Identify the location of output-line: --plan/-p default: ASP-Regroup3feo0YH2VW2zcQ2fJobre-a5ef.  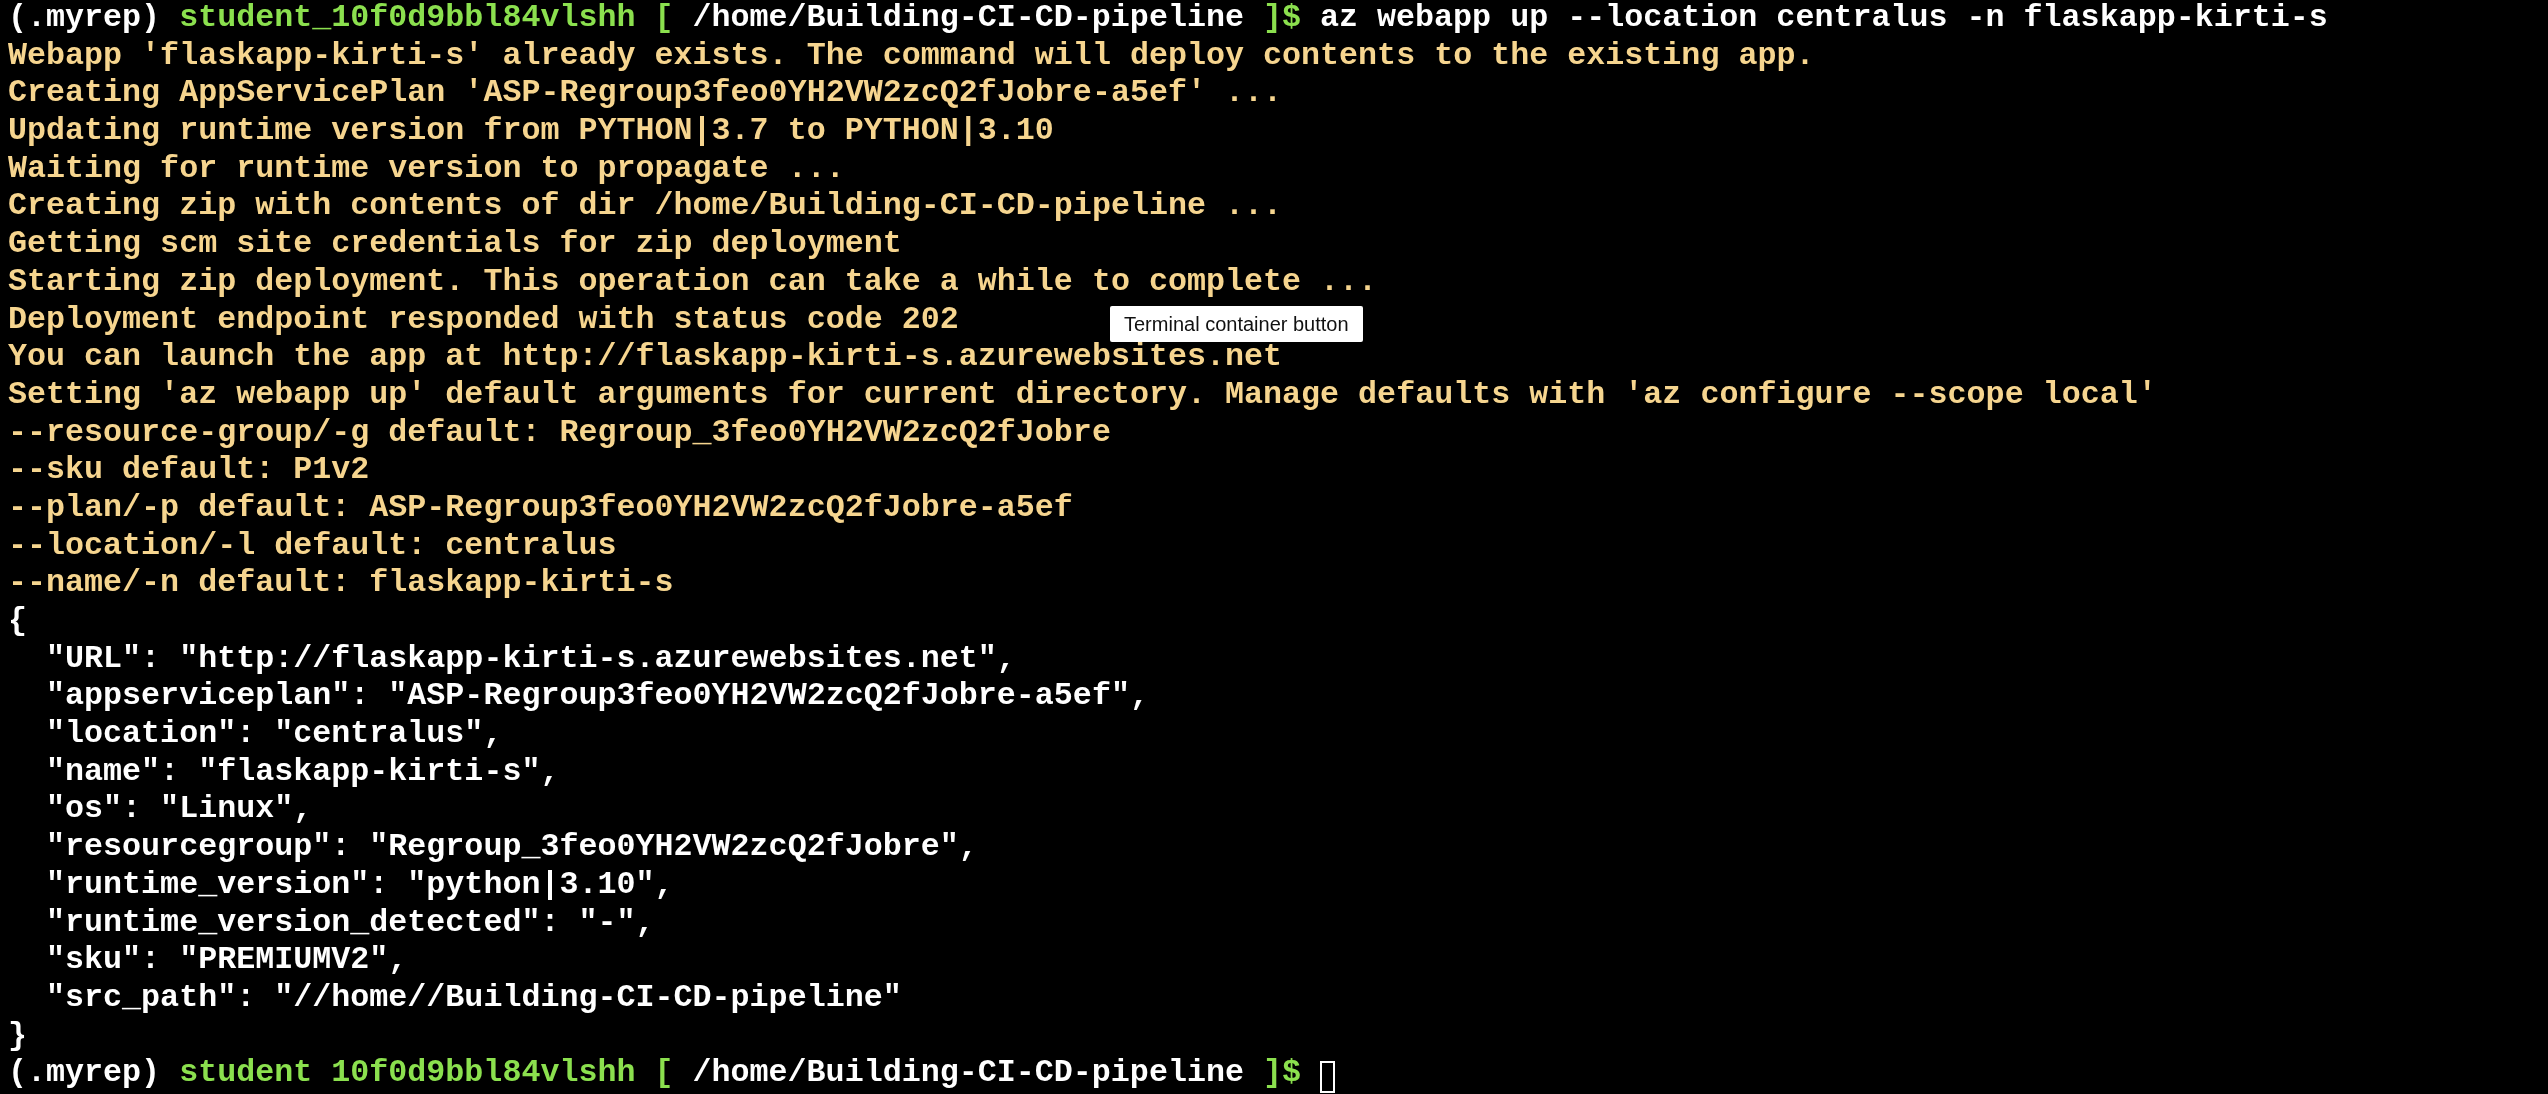
(540, 508).